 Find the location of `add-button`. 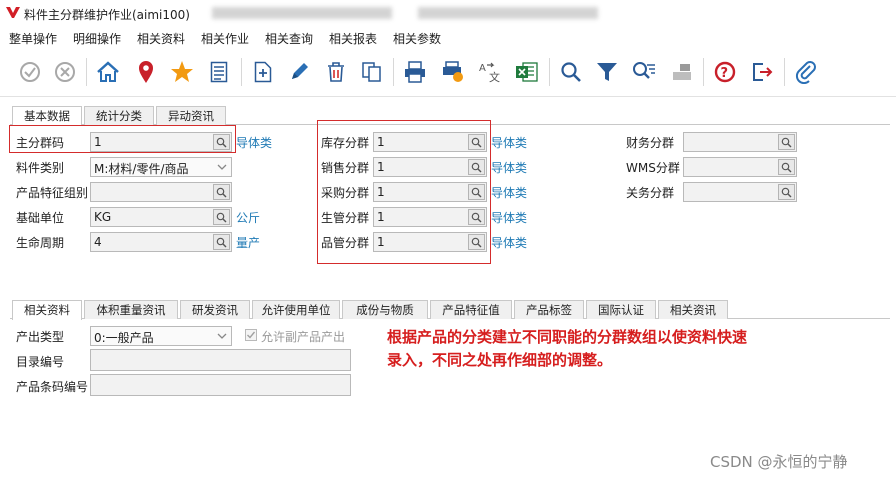

add-button is located at coordinates (263, 72).